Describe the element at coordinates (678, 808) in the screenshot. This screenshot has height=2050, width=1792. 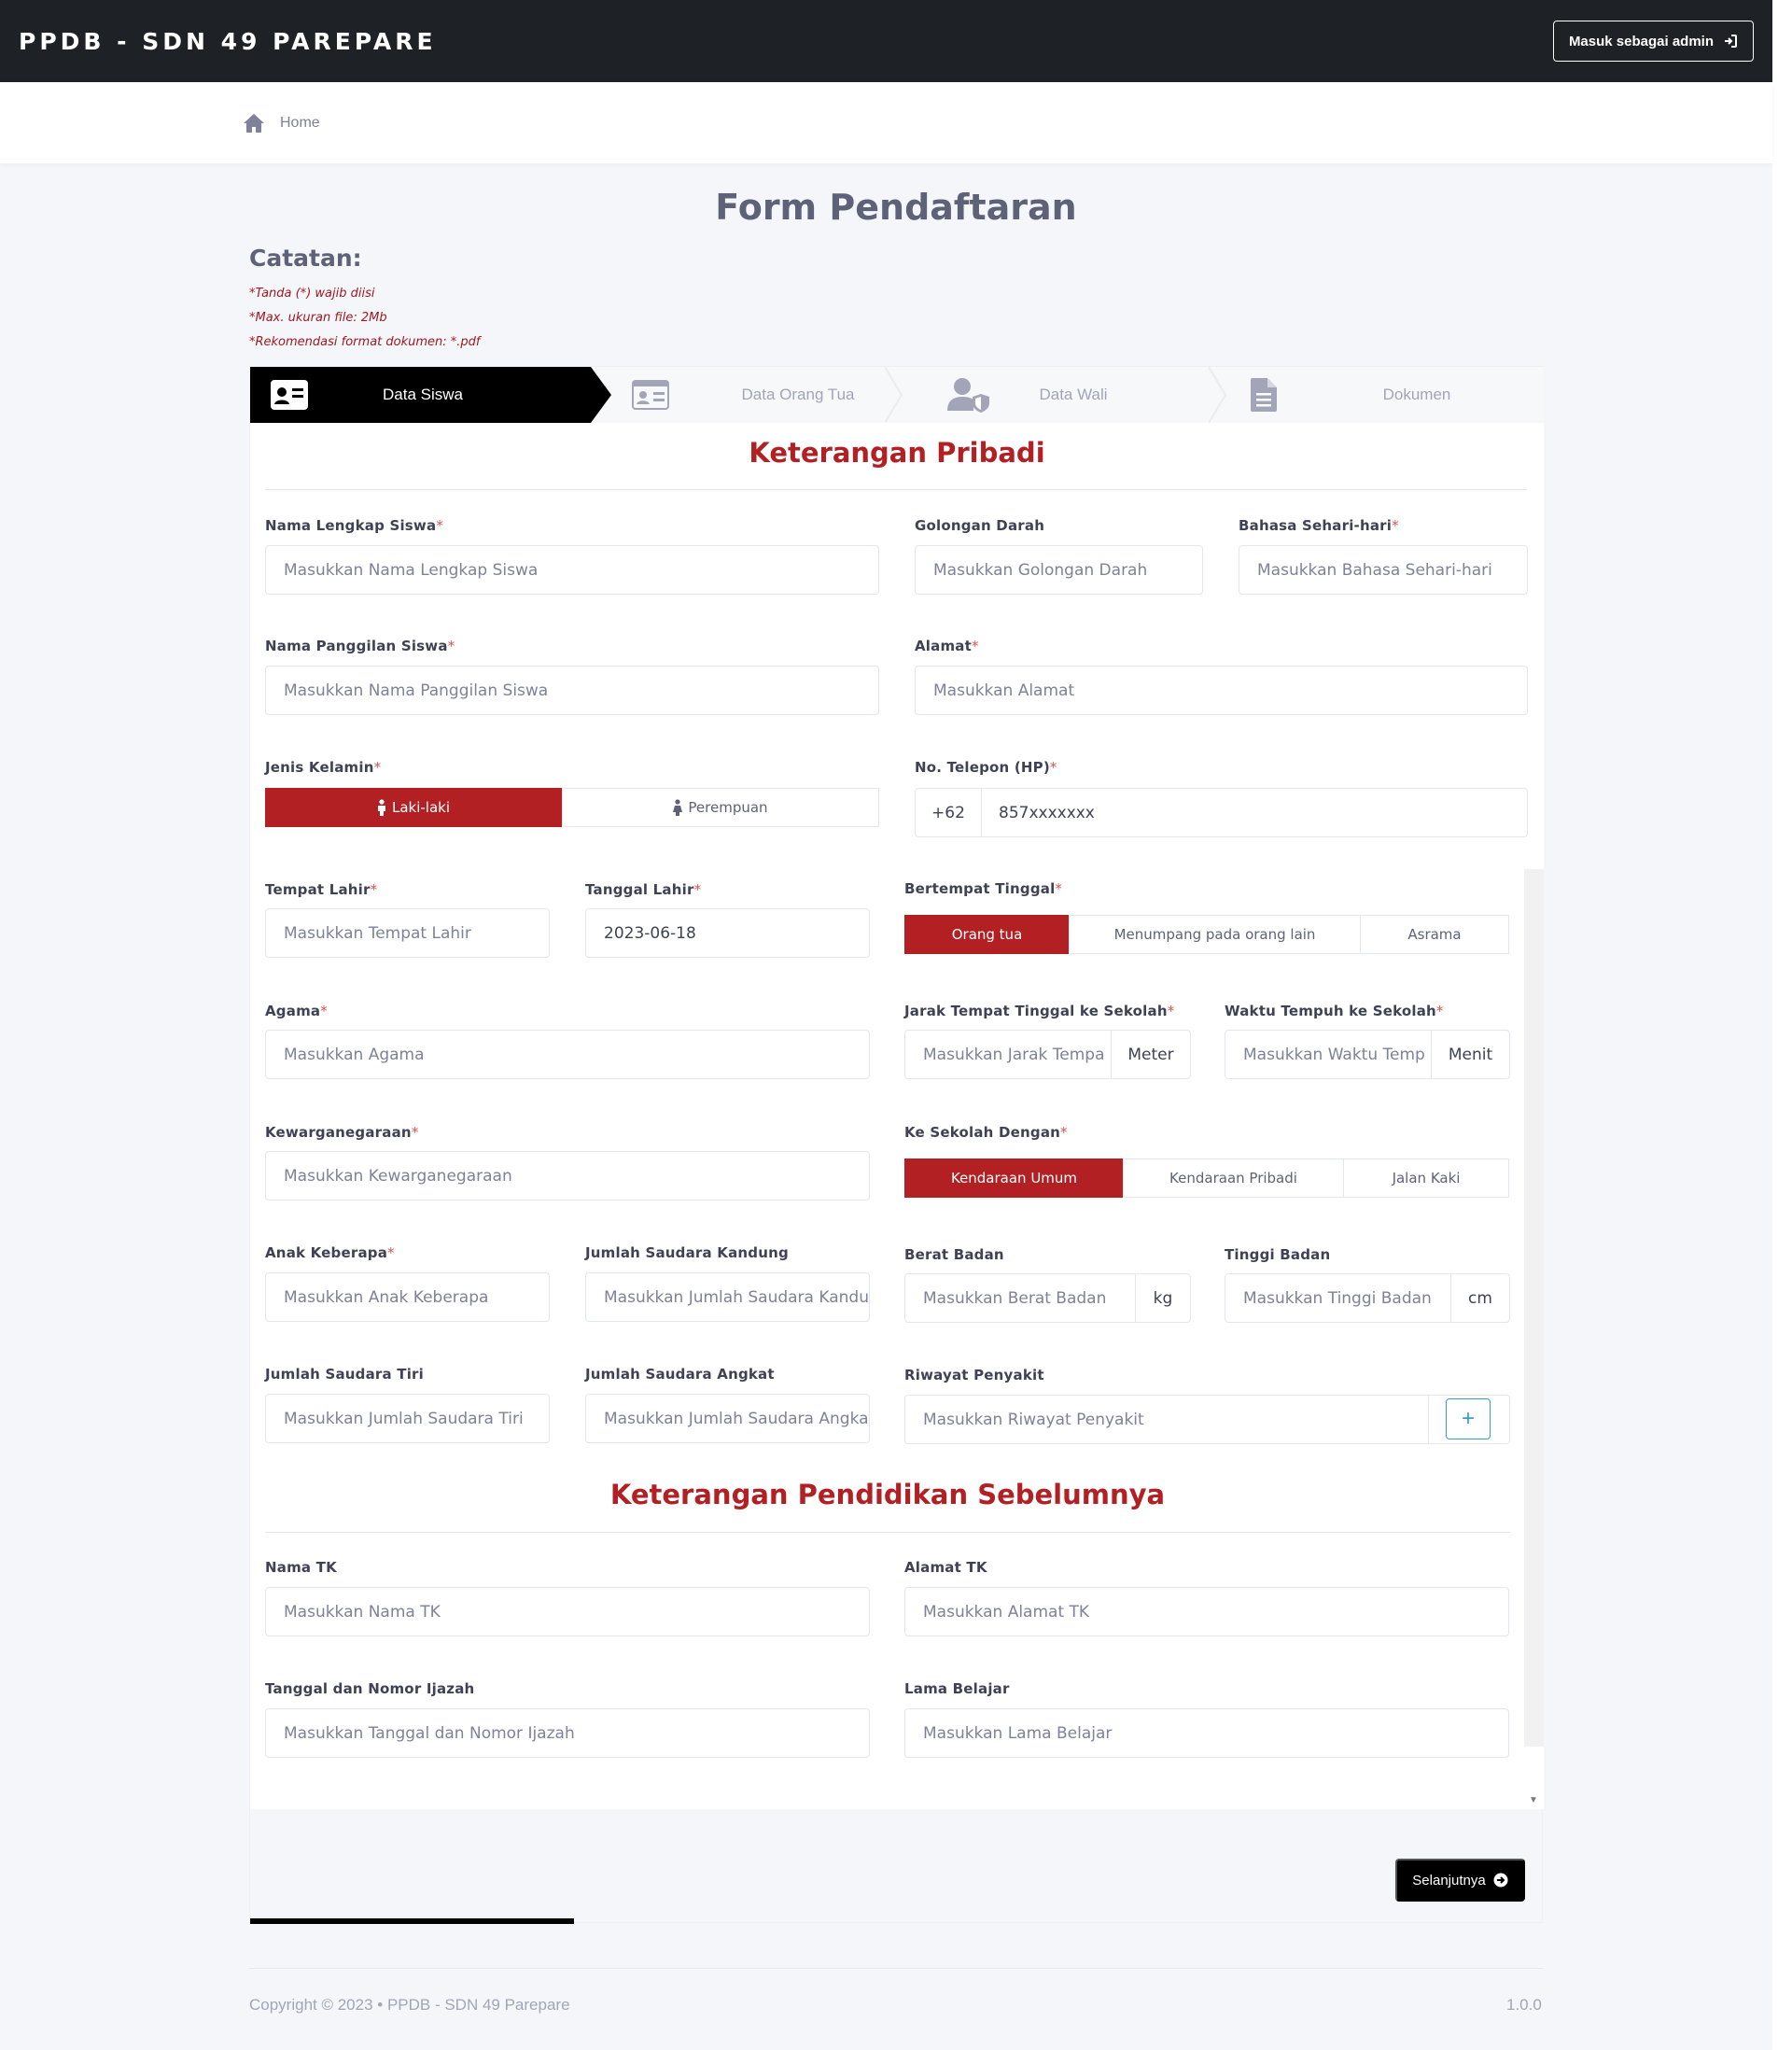
I see `female-icon` at that location.